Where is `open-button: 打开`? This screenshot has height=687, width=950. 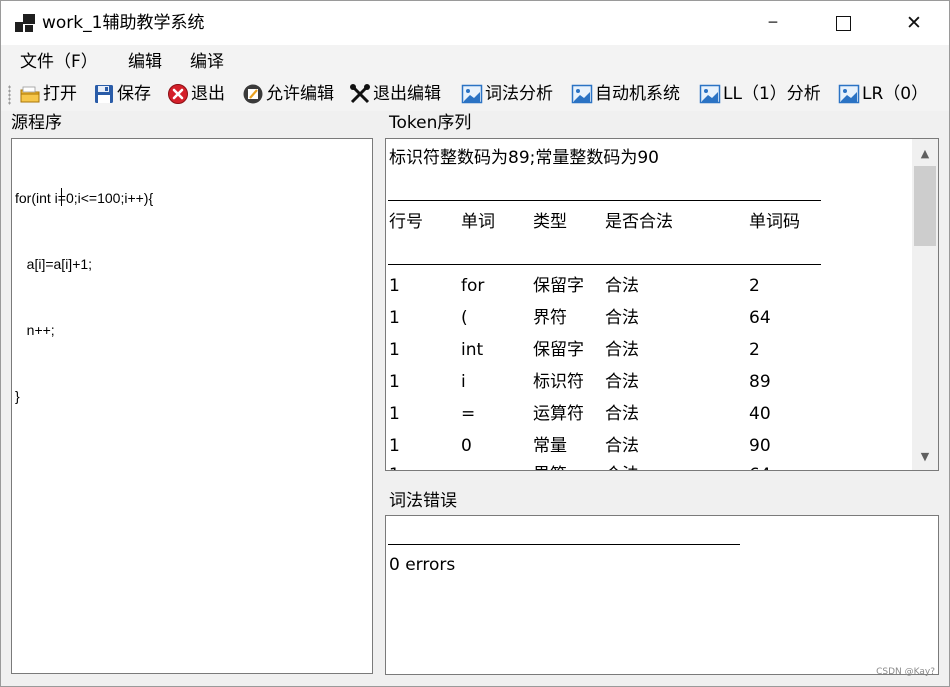
open-button: 打开 is located at coordinates (48, 94).